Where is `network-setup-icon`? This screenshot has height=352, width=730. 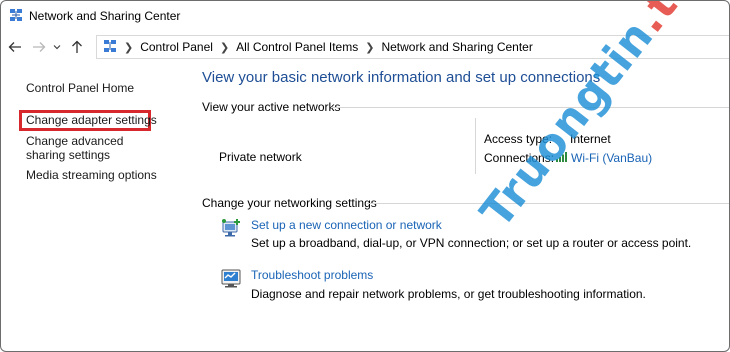
network-setup-icon is located at coordinates (231, 228).